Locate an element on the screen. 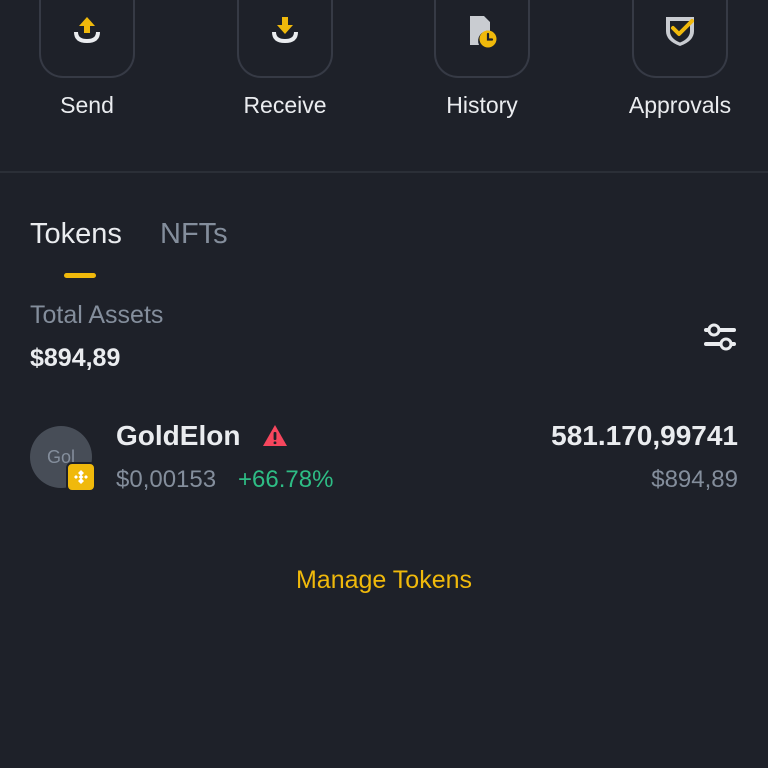 Image resolution: width=768 pixels, height=768 pixels. tab-tokens: Tokens is located at coordinates (76, 234).